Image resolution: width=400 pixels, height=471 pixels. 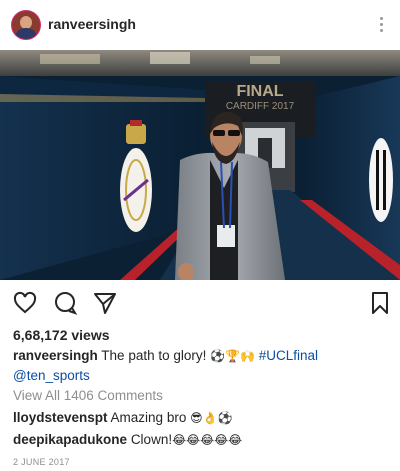 I want to click on comment-text: Amazing bro, so click(x=150, y=417).